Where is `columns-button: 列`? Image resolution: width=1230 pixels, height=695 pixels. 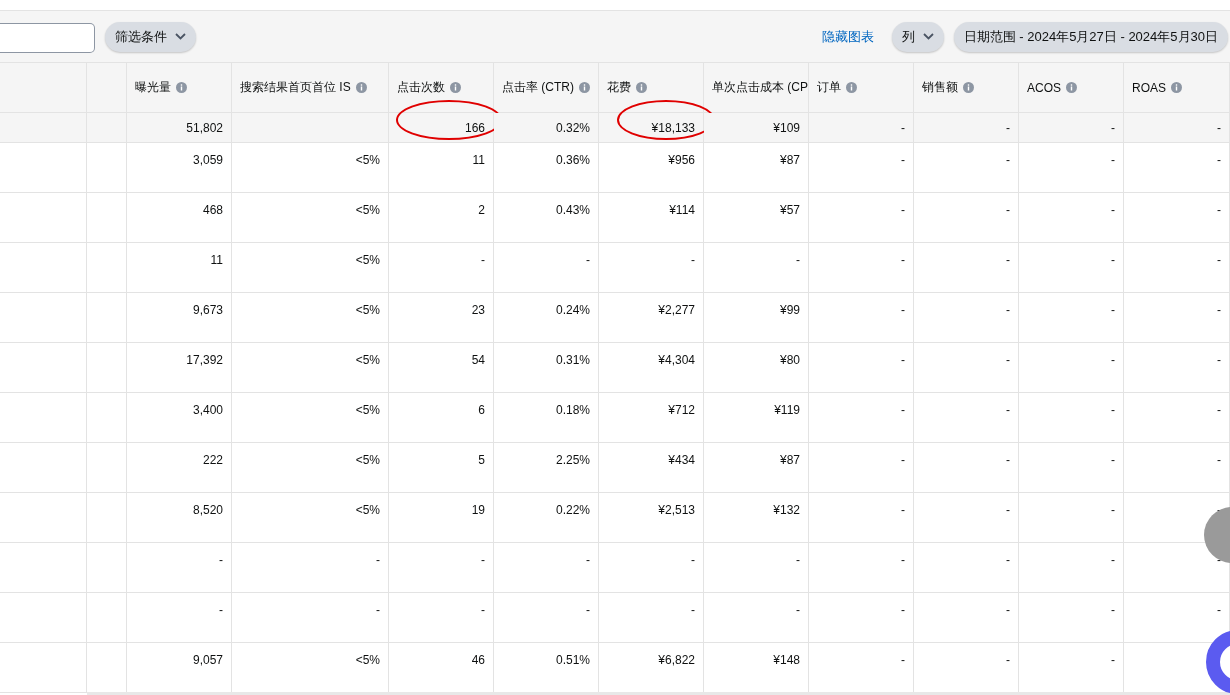 columns-button: 列 is located at coordinates (917, 36).